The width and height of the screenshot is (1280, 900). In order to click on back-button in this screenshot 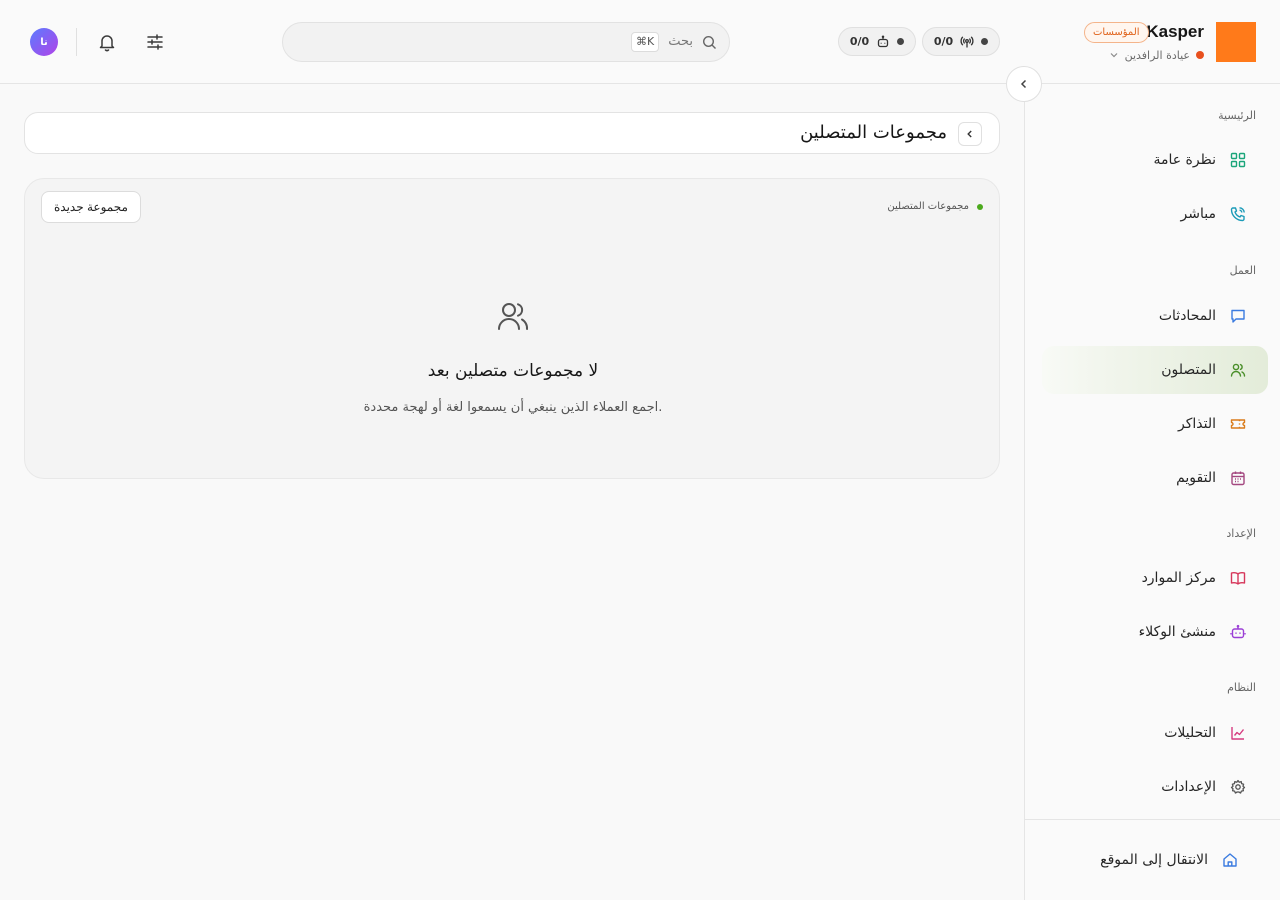, I will do `click(970, 134)`.